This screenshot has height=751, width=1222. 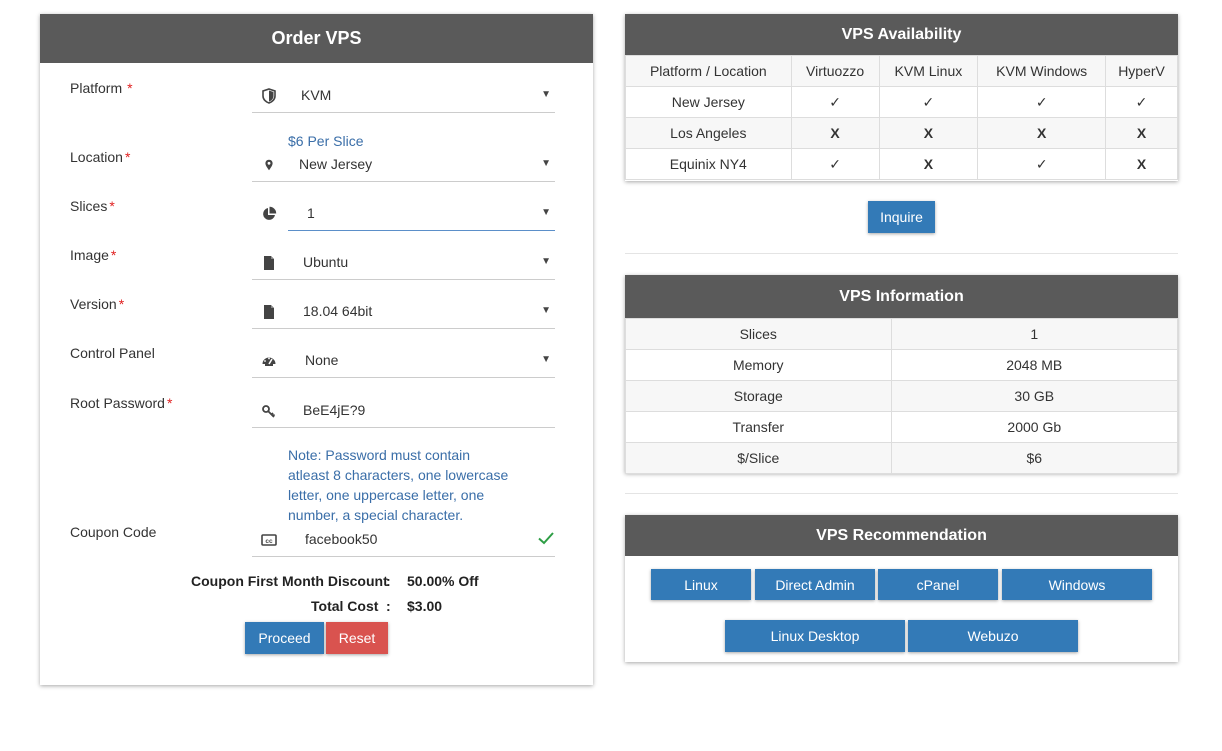 What do you see at coordinates (708, 71) in the screenshot?
I see `column-header: Platform / Location` at bounding box center [708, 71].